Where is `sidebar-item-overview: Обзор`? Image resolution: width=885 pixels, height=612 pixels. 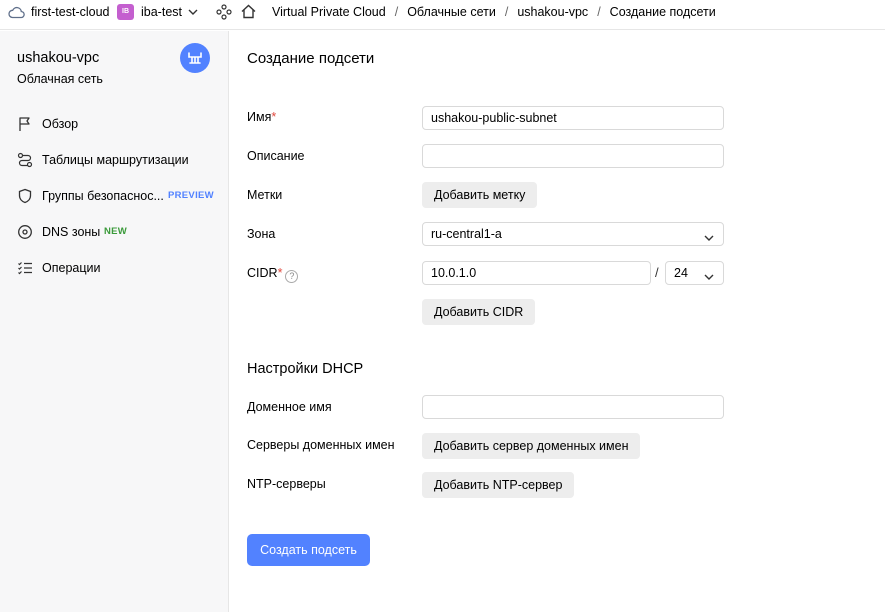 sidebar-item-overview: Обзор is located at coordinates (114, 124).